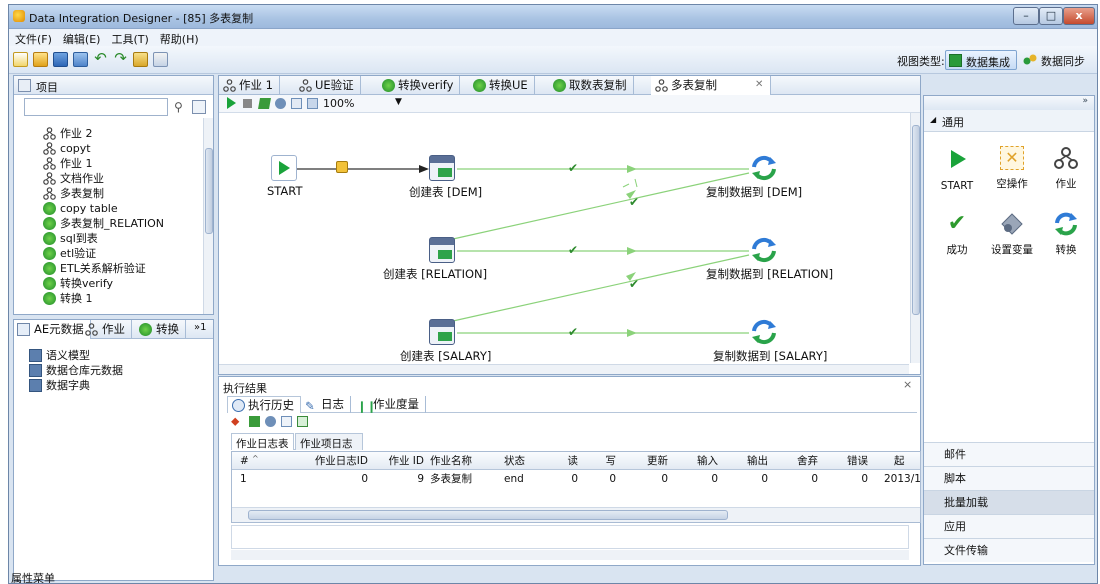 The width and height of the screenshot is (1100, 584). What do you see at coordinates (1009, 454) in the screenshot?
I see `palette-section-mail: 邮件` at bounding box center [1009, 454].